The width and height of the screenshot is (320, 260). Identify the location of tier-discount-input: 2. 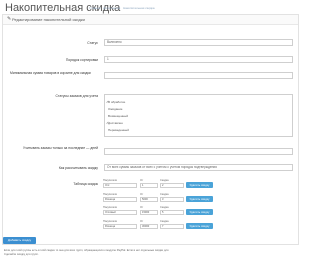
(172, 185).